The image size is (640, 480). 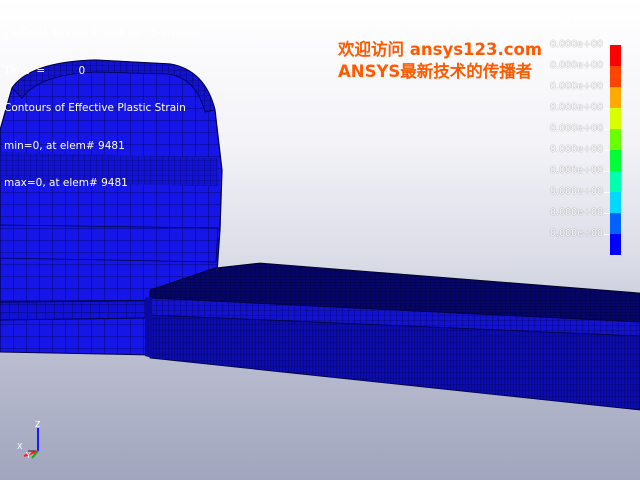 I want to click on promo-line-2: ANSYS最新技术的传播者, so click(x=435, y=71).